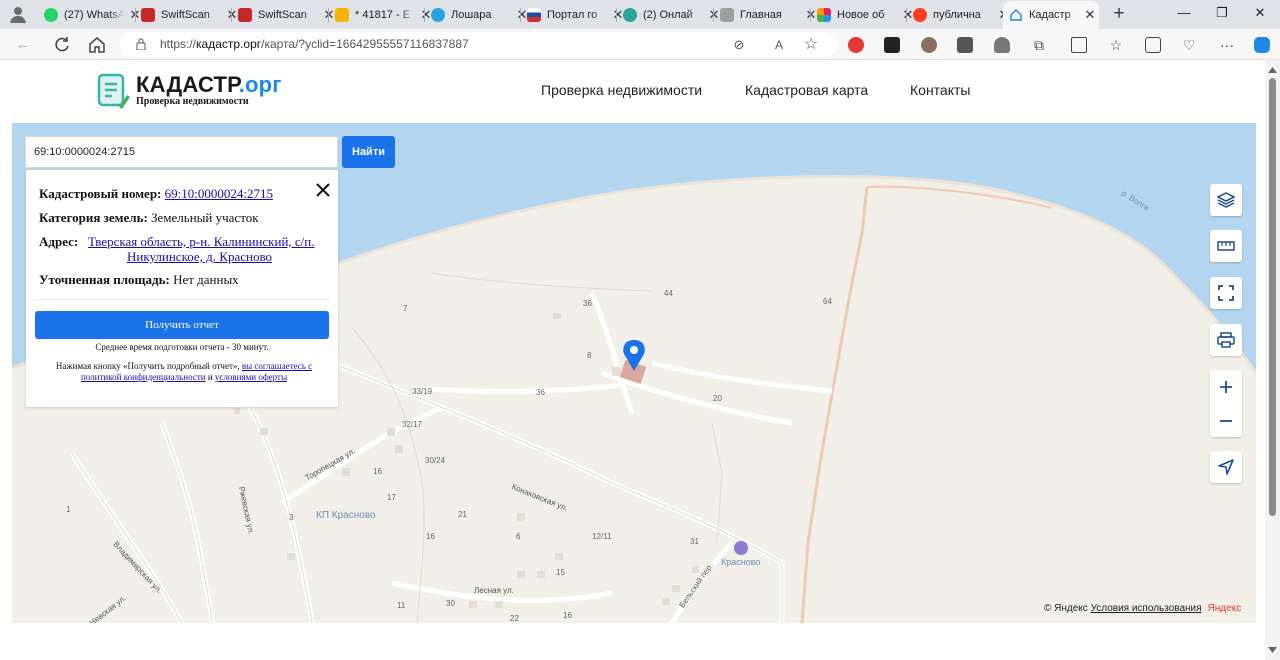 The width and height of the screenshot is (1280, 660). I want to click on zoom-in-button, so click(1226, 386).